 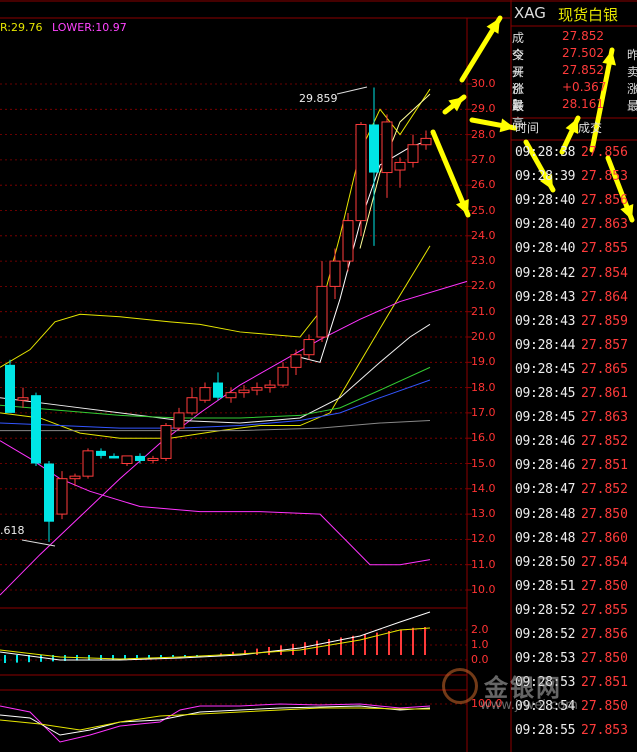 I want to click on tick-row: 09:28:43 27.864, so click(x=575, y=302).